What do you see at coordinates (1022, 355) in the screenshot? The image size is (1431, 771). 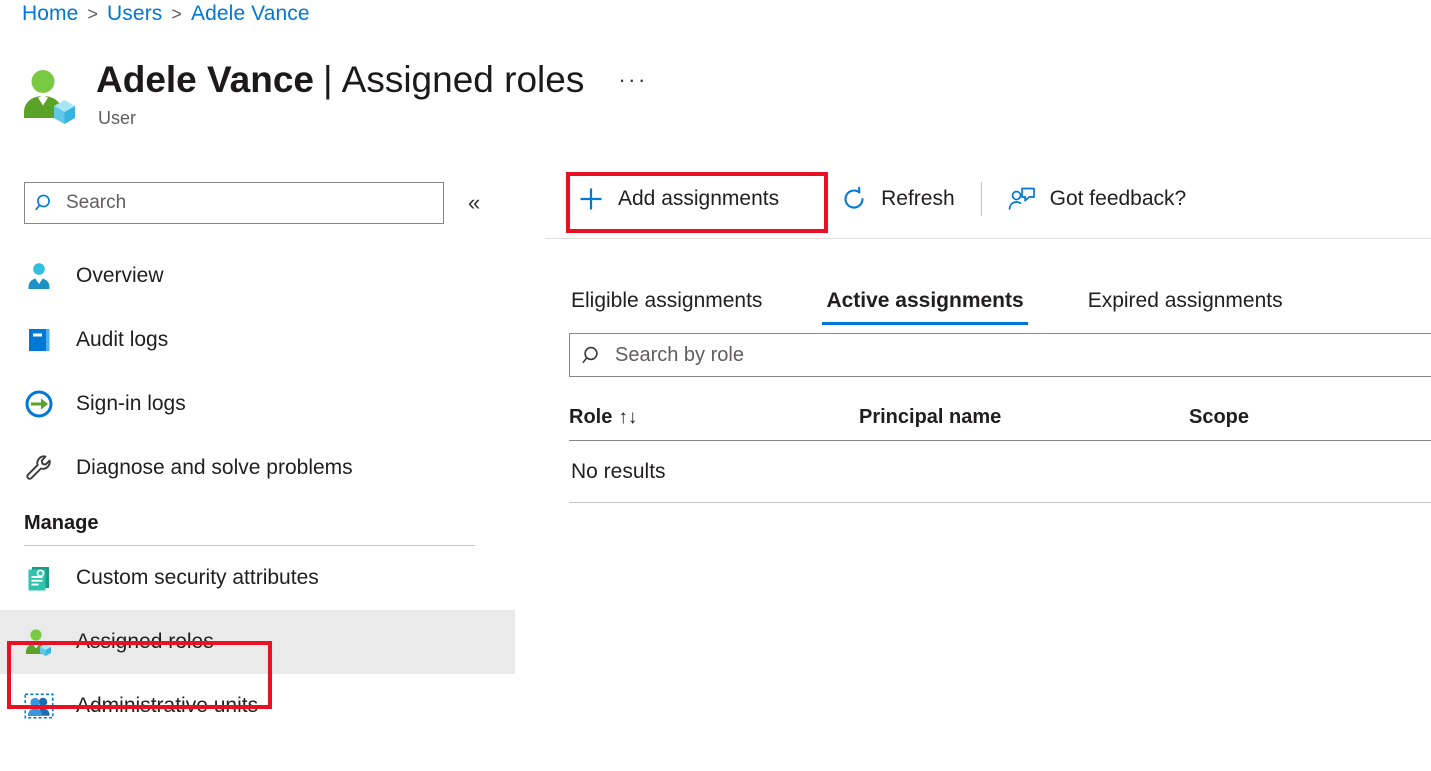 I see `role-search-input` at bounding box center [1022, 355].